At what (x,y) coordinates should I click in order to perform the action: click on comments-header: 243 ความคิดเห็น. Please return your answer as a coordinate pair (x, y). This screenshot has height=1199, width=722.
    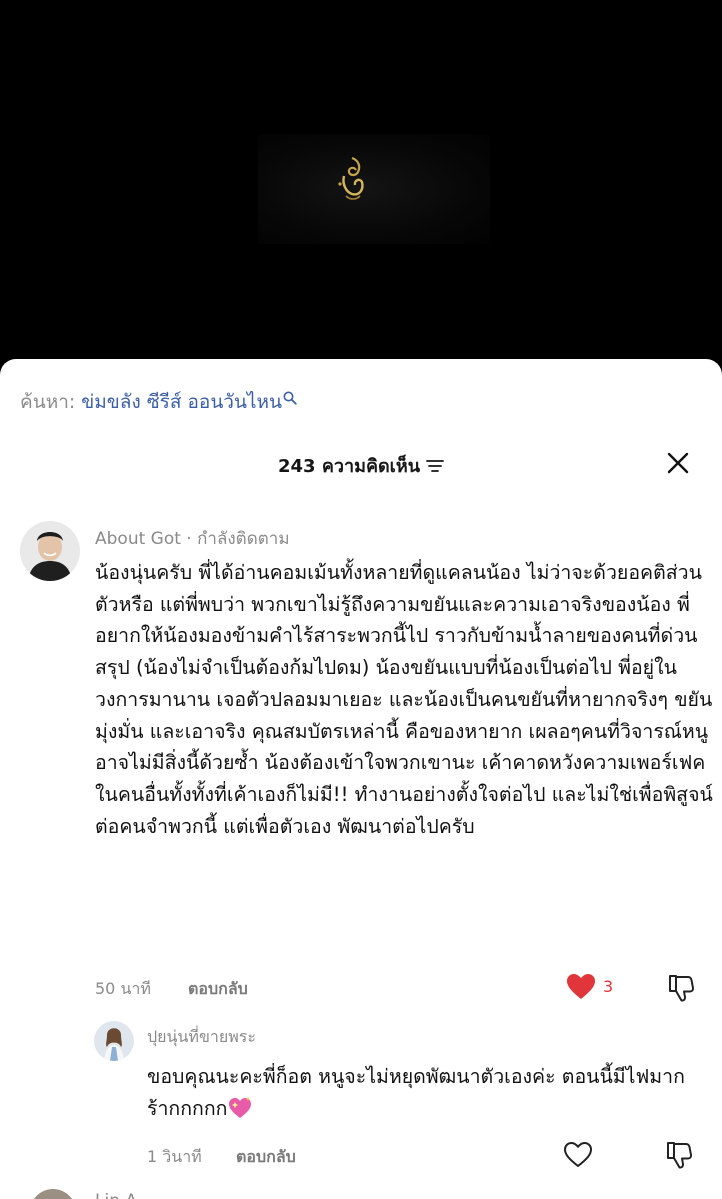
    Looking at the image, I should click on (361, 464).